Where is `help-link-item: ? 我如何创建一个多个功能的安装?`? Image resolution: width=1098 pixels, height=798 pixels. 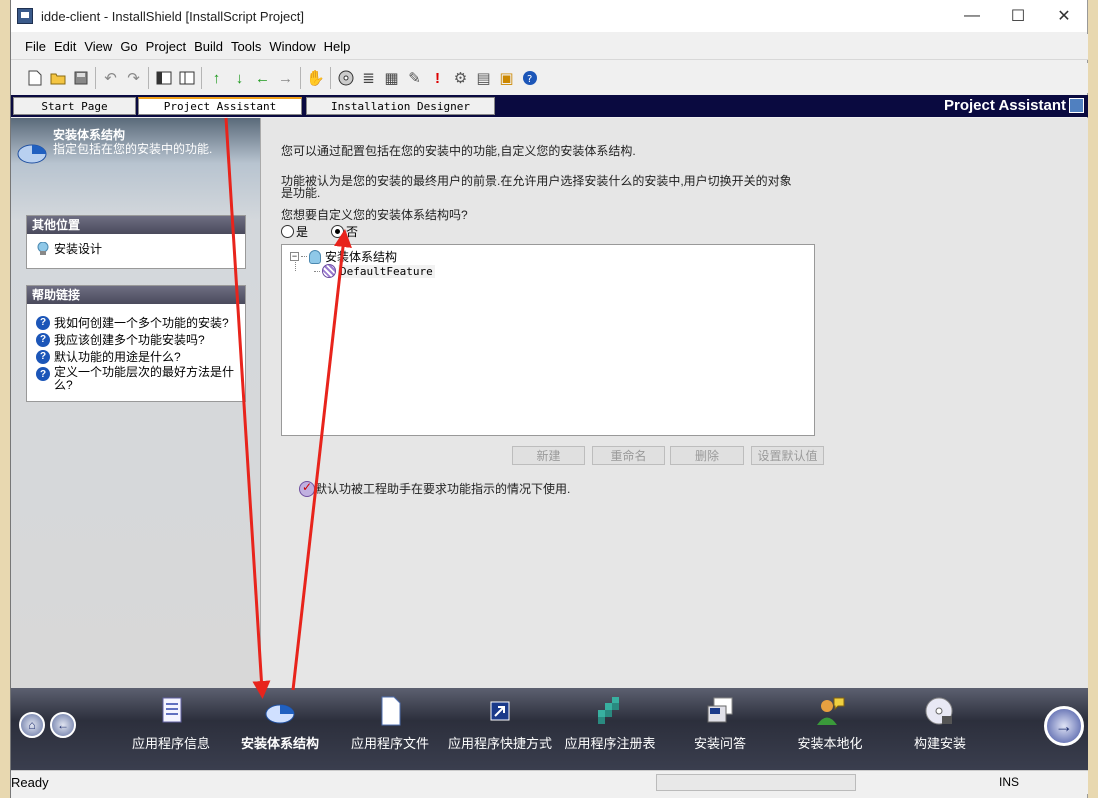 help-link-item: ? 我如何创建一个多个功能的安装? is located at coordinates (136, 322).